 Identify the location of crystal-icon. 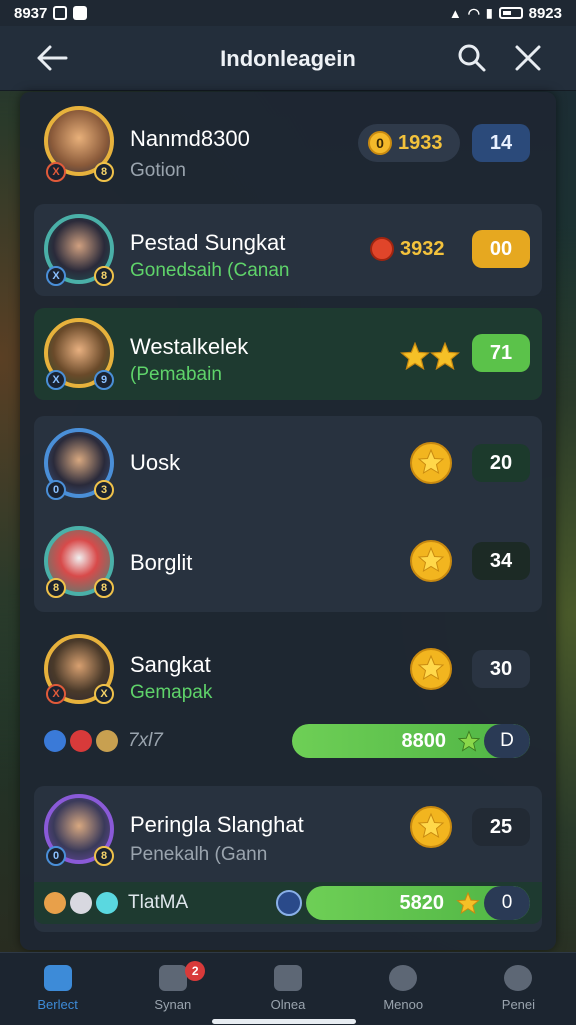
(107, 903).